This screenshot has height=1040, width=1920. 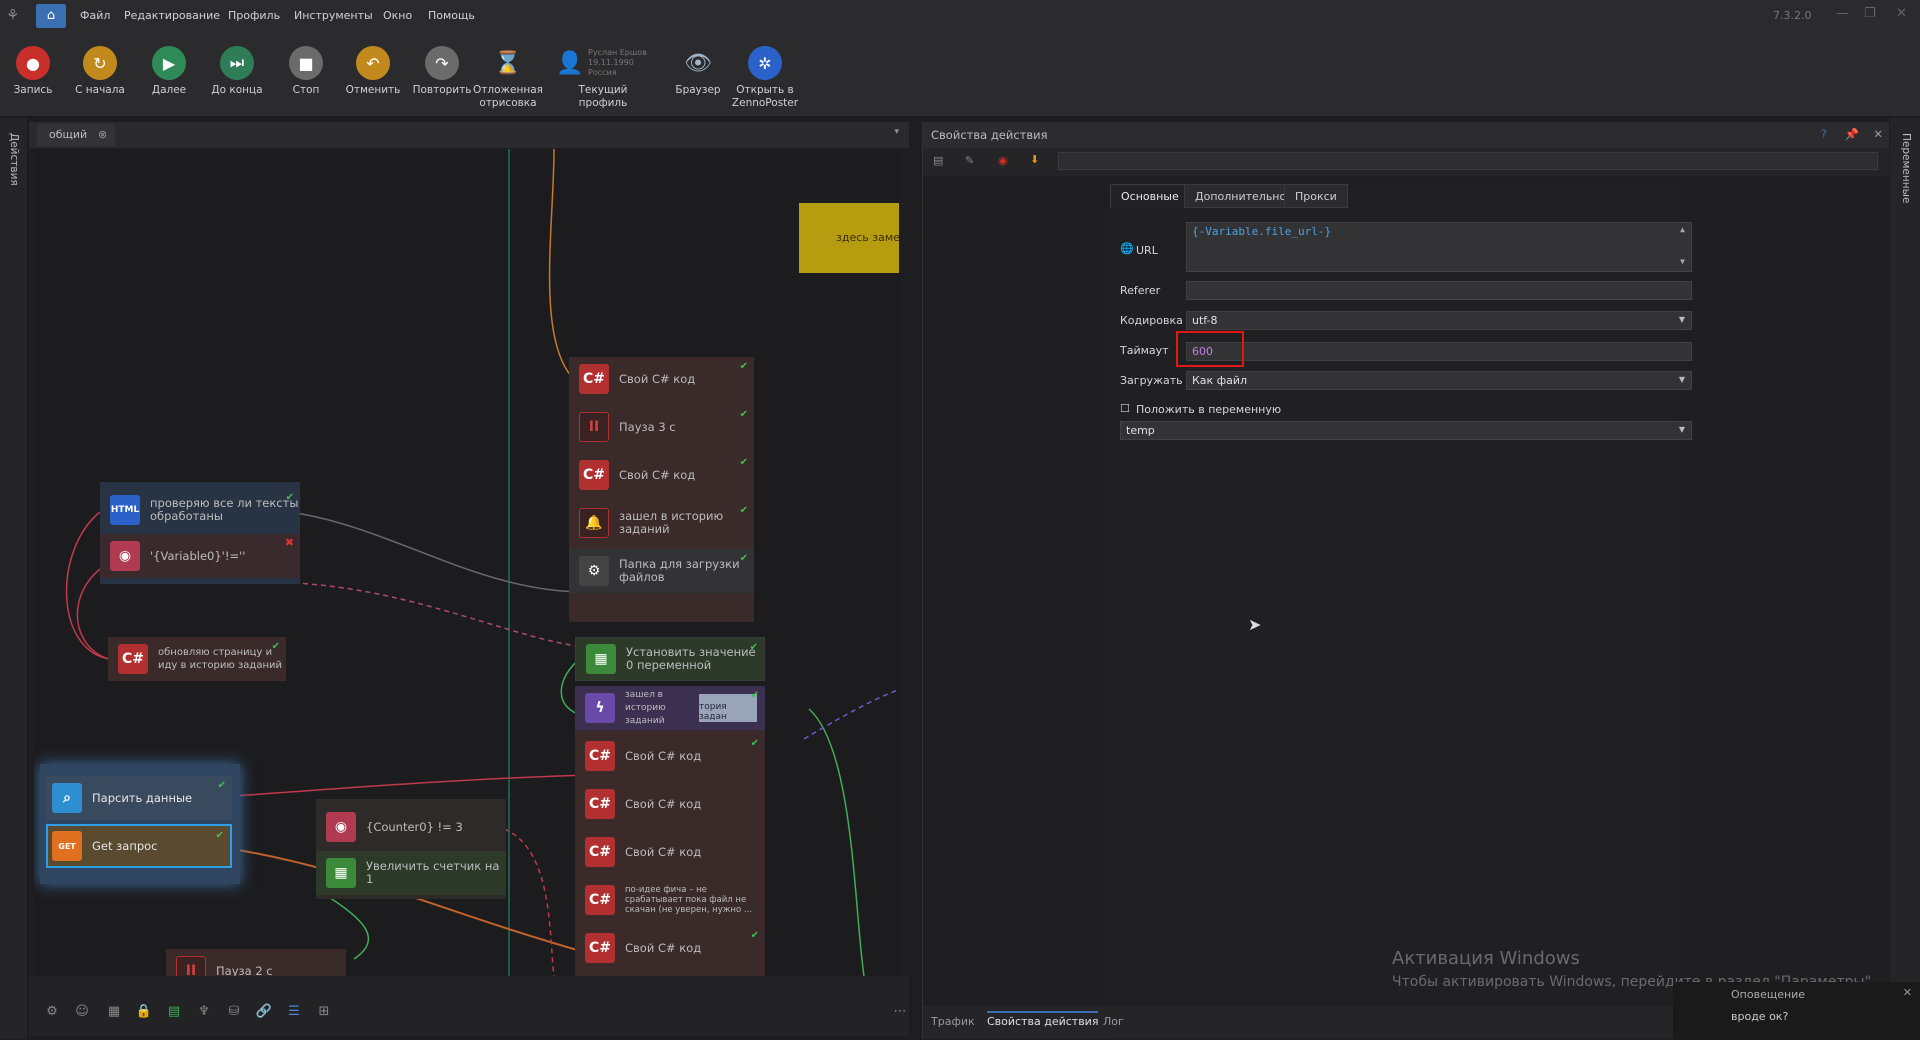 I want to click on link-icon: 🔗, so click(x=264, y=1013).